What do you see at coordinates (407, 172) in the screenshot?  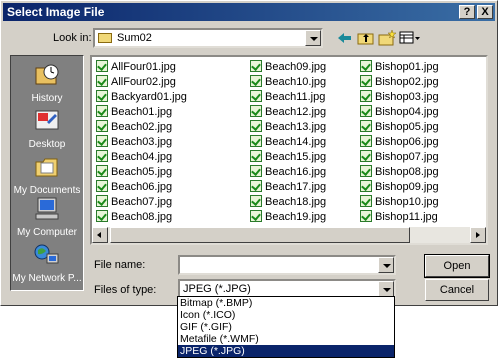 I see `file-name: Bishop08.jpg` at bounding box center [407, 172].